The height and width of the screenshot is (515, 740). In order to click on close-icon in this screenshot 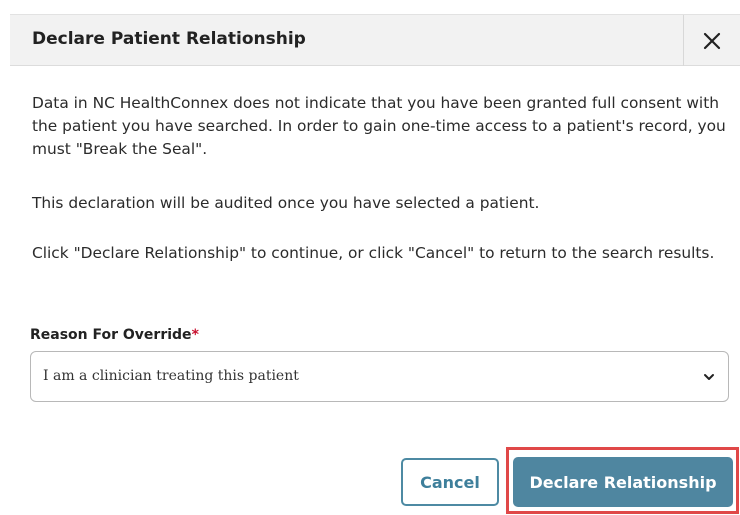, I will do `click(712, 40)`.